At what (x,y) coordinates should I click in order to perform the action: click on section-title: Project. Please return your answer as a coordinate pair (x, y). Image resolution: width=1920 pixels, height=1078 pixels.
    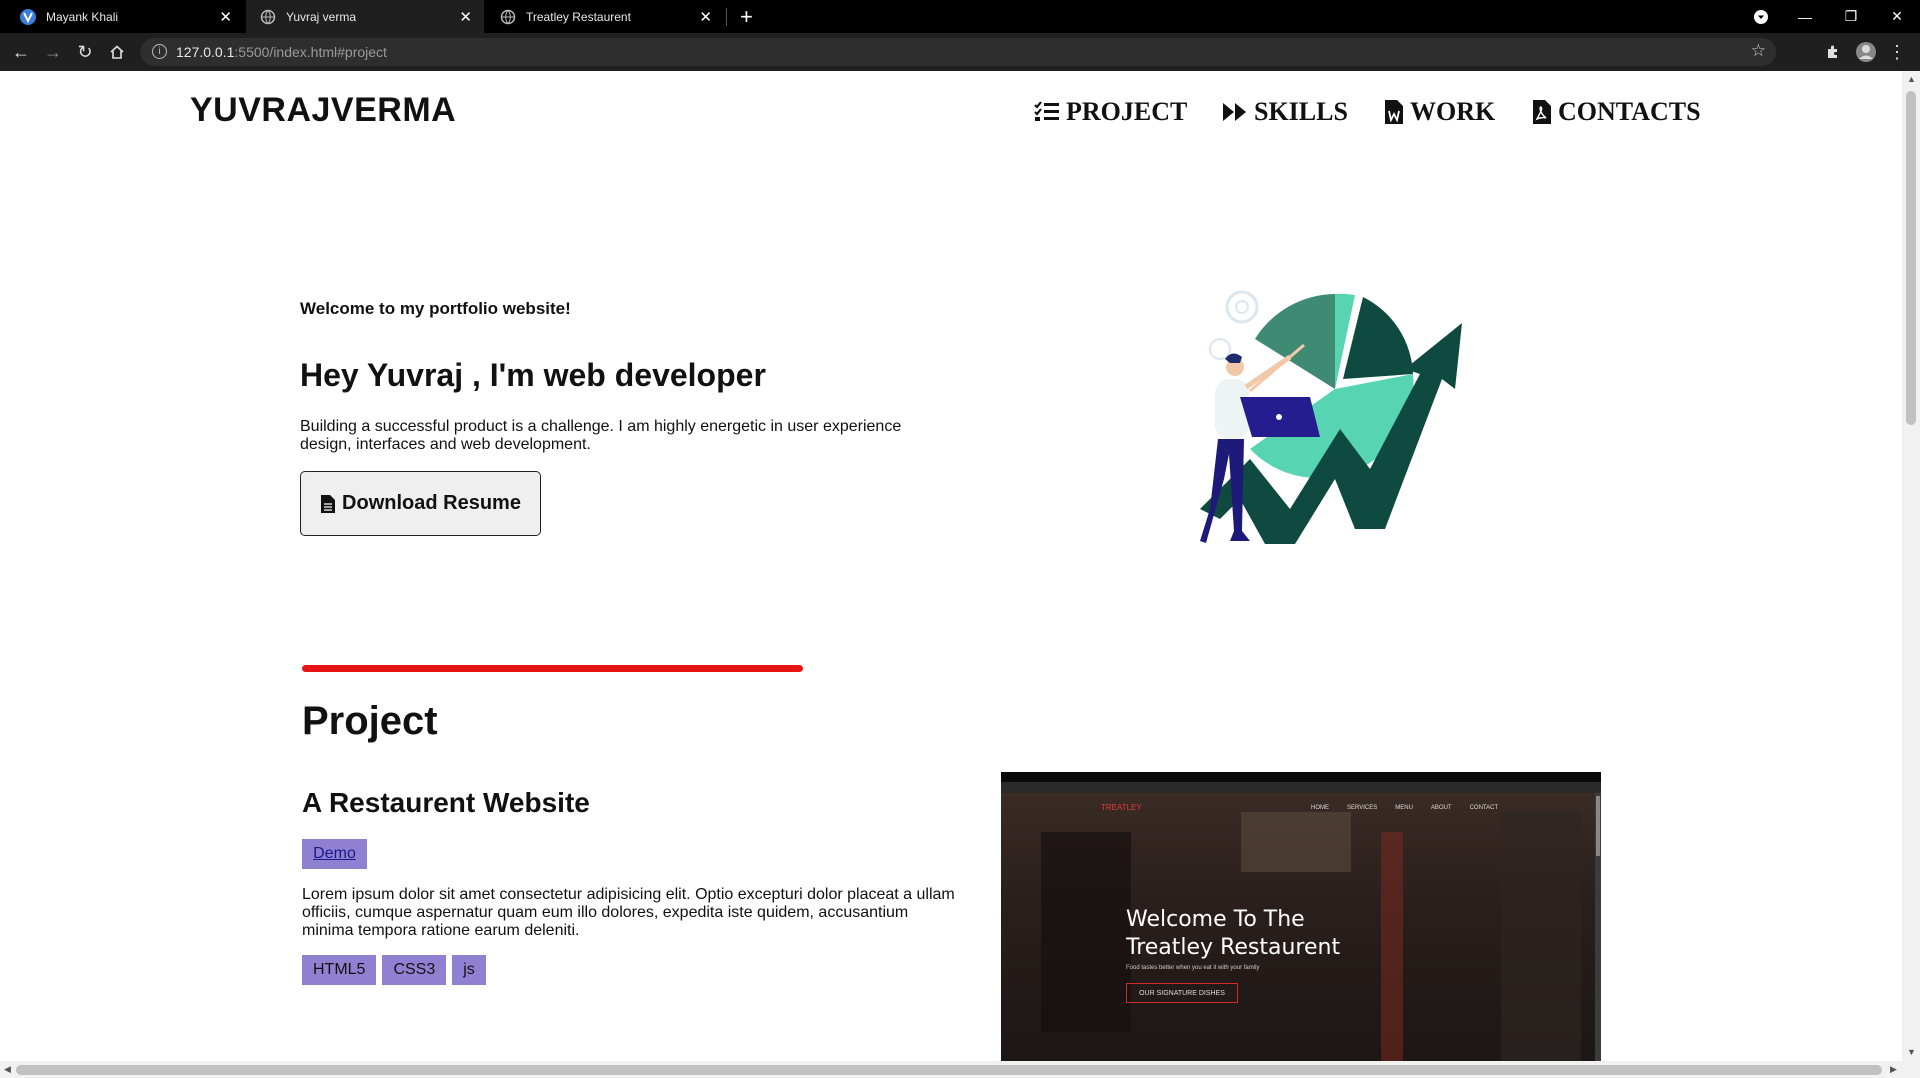
    Looking at the image, I should click on (370, 721).